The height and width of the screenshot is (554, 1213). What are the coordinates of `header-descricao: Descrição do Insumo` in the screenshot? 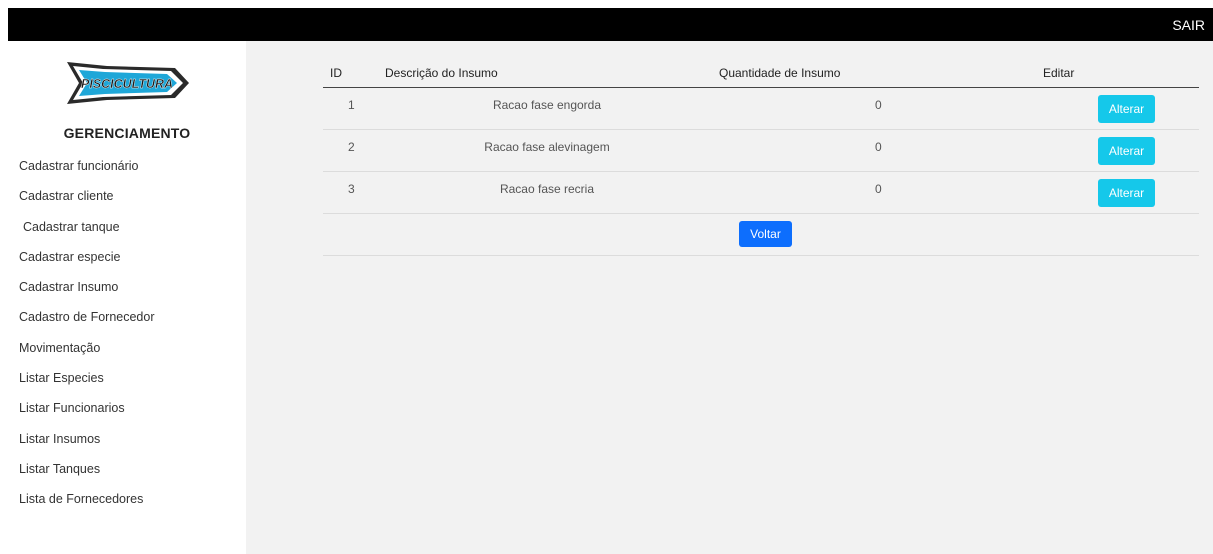 It's located at (441, 73).